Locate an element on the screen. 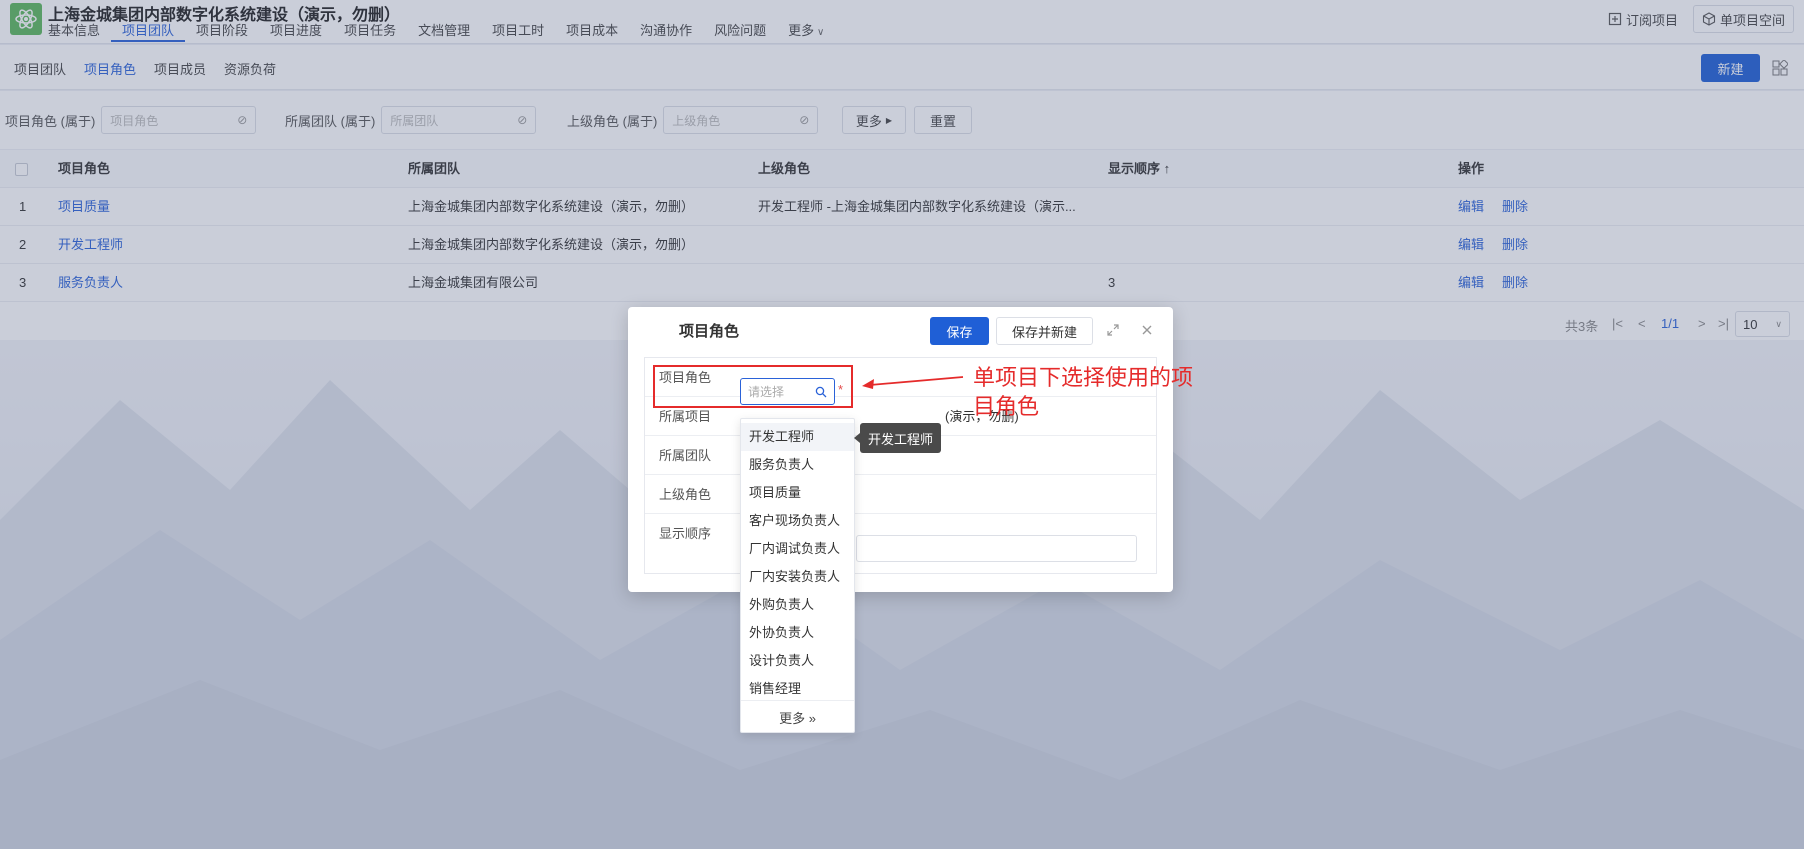 The image size is (1804, 849). dropdown-option: 设计负责人 is located at coordinates (797, 661).